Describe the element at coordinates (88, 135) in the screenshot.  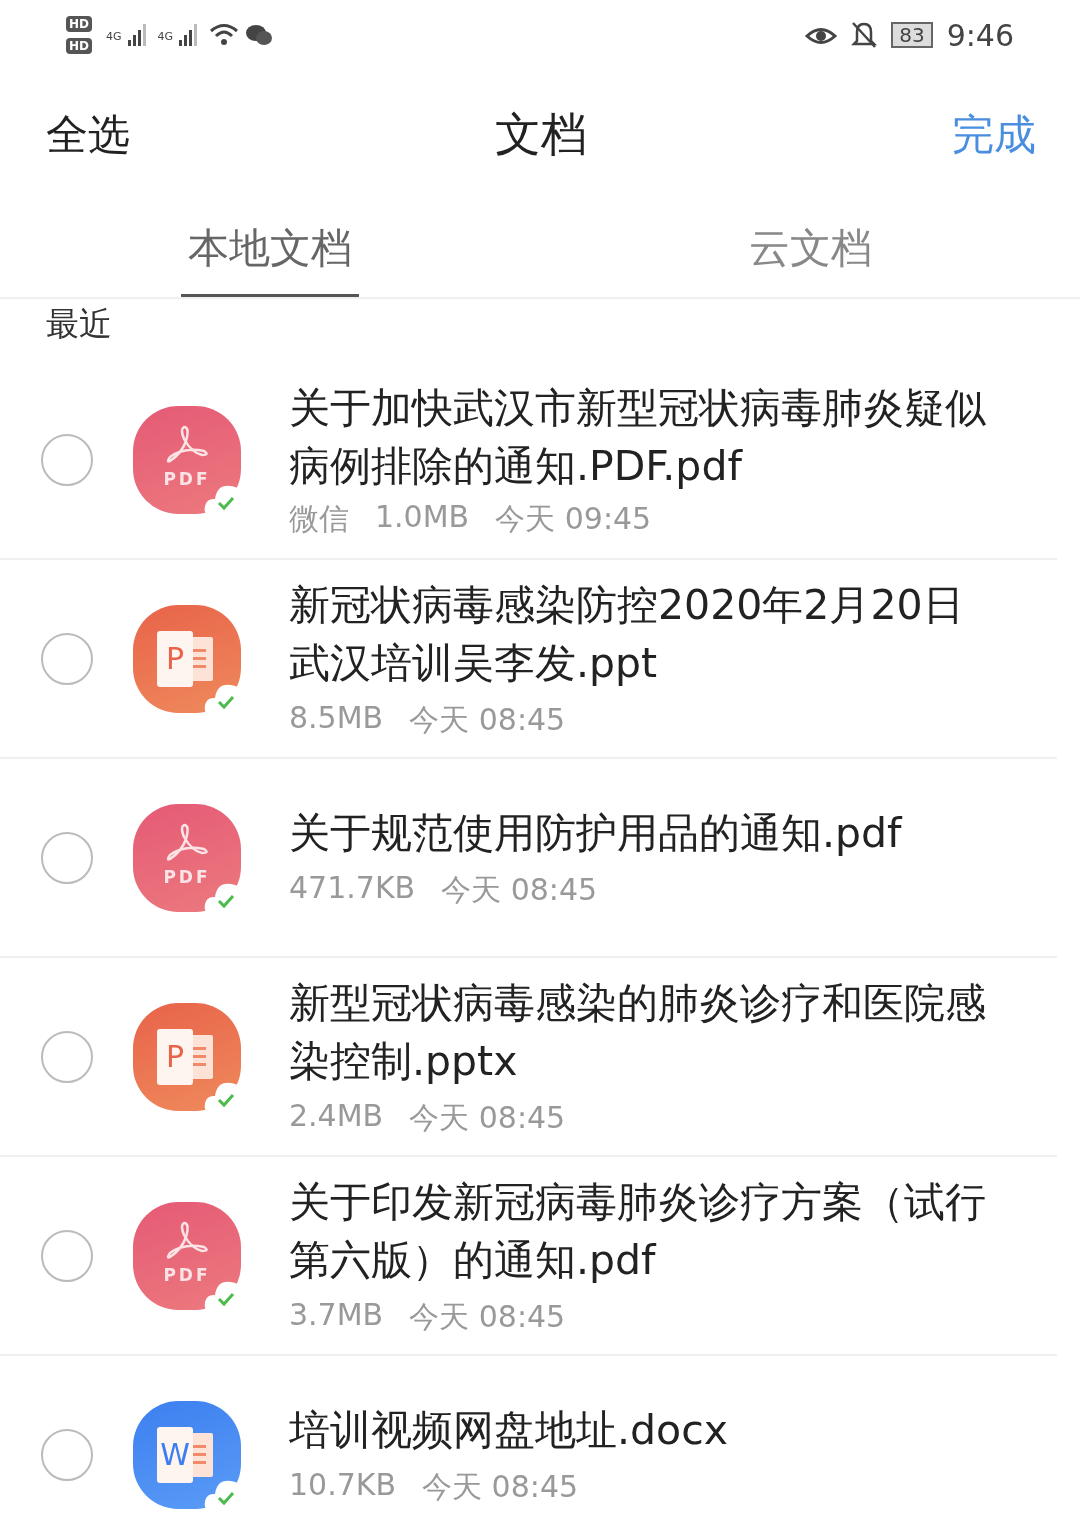
I see `select-all-button: 全选` at that location.